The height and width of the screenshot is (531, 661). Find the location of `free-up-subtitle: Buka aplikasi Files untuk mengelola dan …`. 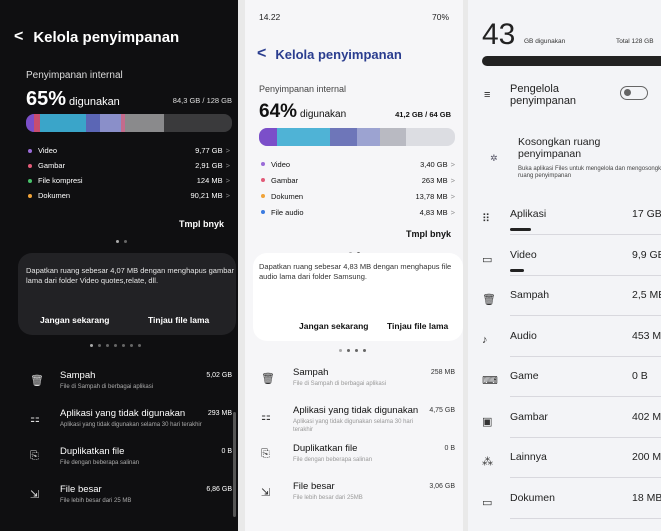

free-up-subtitle: Buka aplikasi Files untuk mengelola dan … is located at coordinates (589, 172).